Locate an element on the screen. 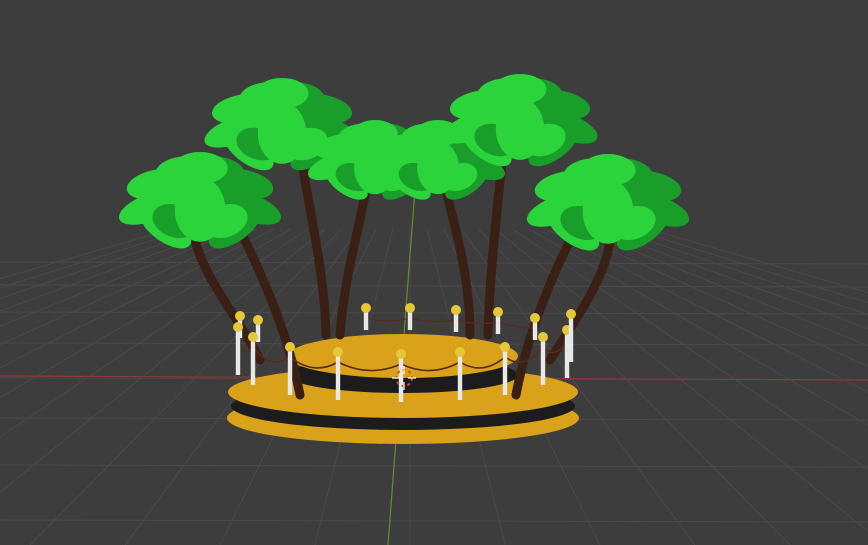  fence-rope-segment is located at coordinates (388, 319).